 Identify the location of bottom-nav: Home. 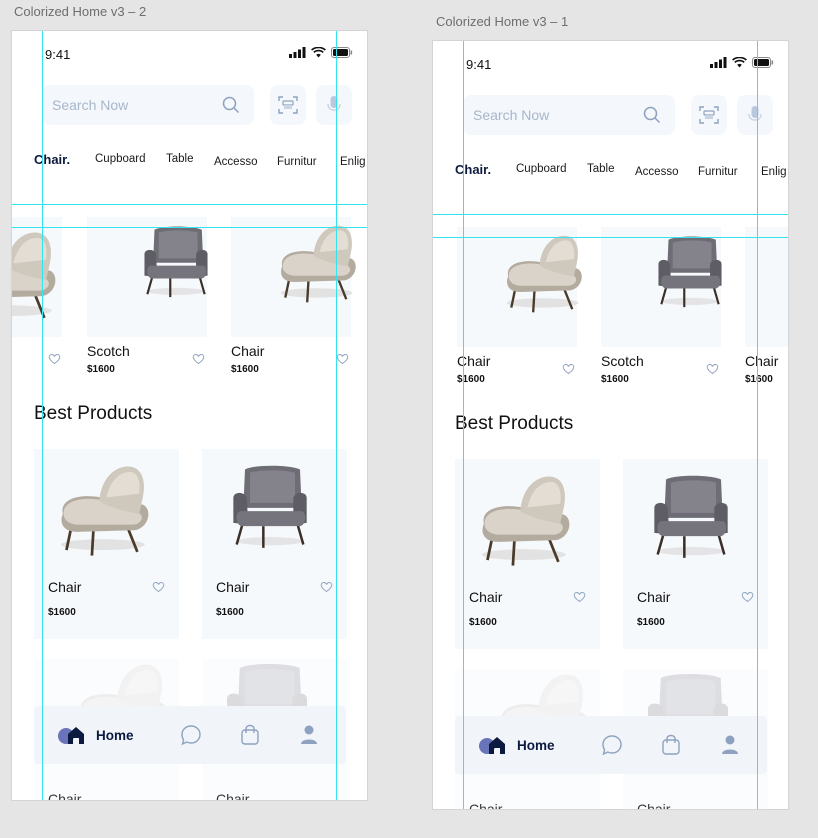
(190, 735).